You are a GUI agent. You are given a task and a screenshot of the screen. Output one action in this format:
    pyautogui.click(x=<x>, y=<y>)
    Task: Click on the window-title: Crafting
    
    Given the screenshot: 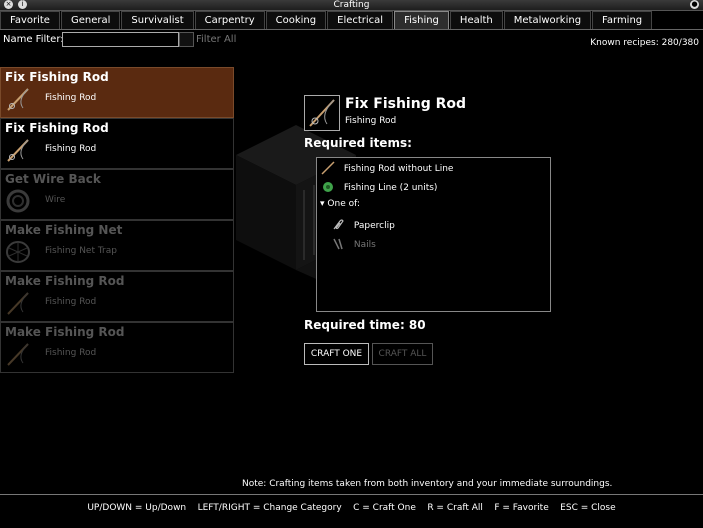 What is the action you would take?
    pyautogui.click(x=351, y=5)
    